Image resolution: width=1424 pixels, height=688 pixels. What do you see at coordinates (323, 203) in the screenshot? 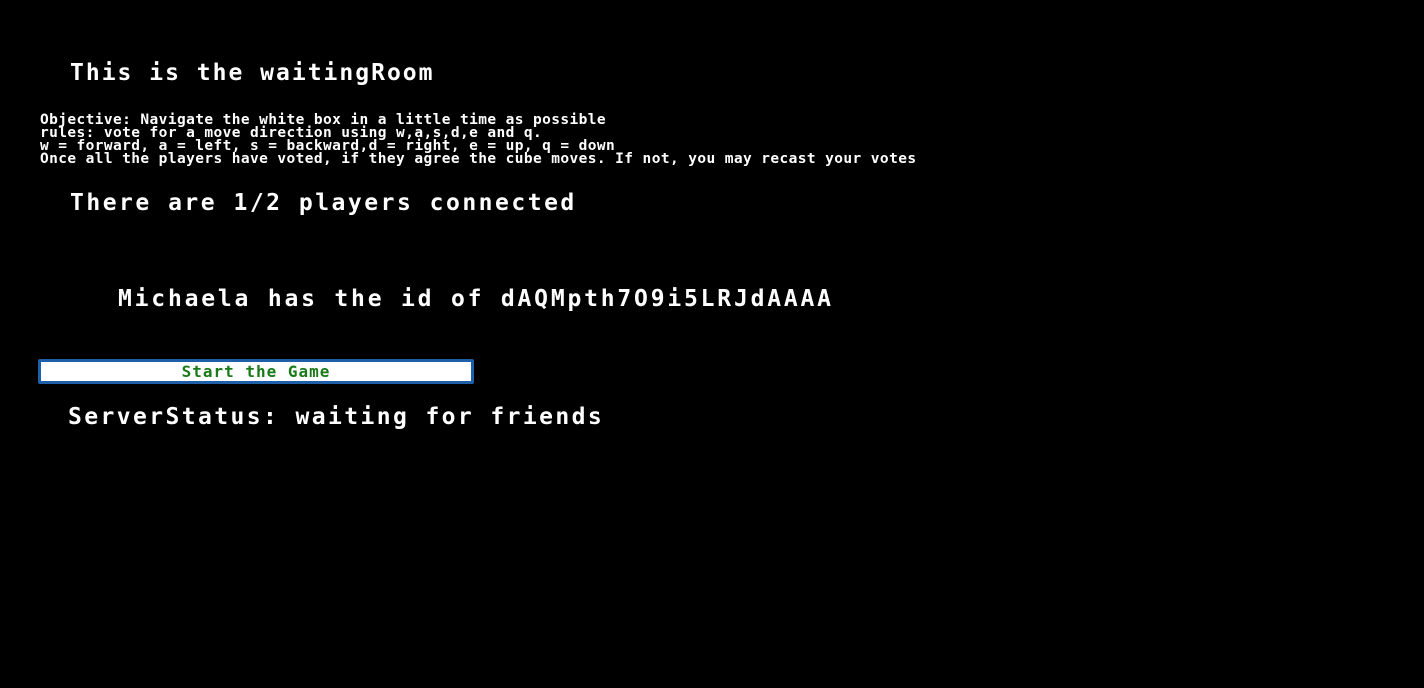
I see `players-connected-text: There are 1/2 players connected` at bounding box center [323, 203].